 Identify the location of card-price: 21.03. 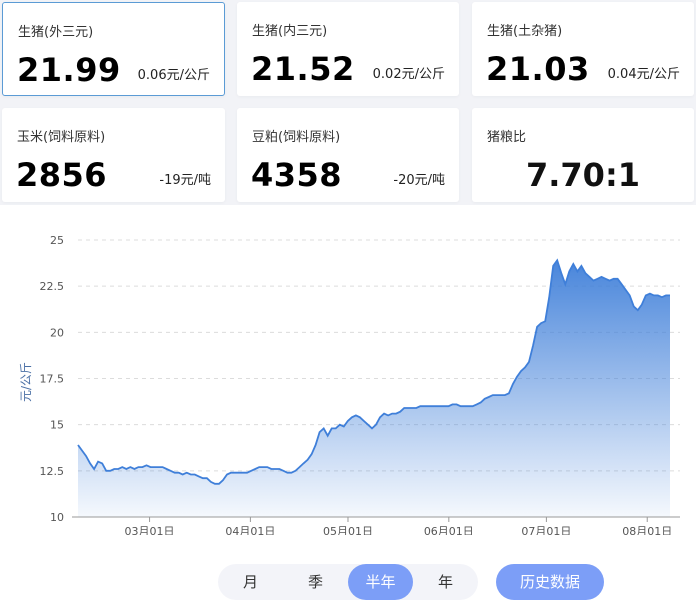
(538, 69).